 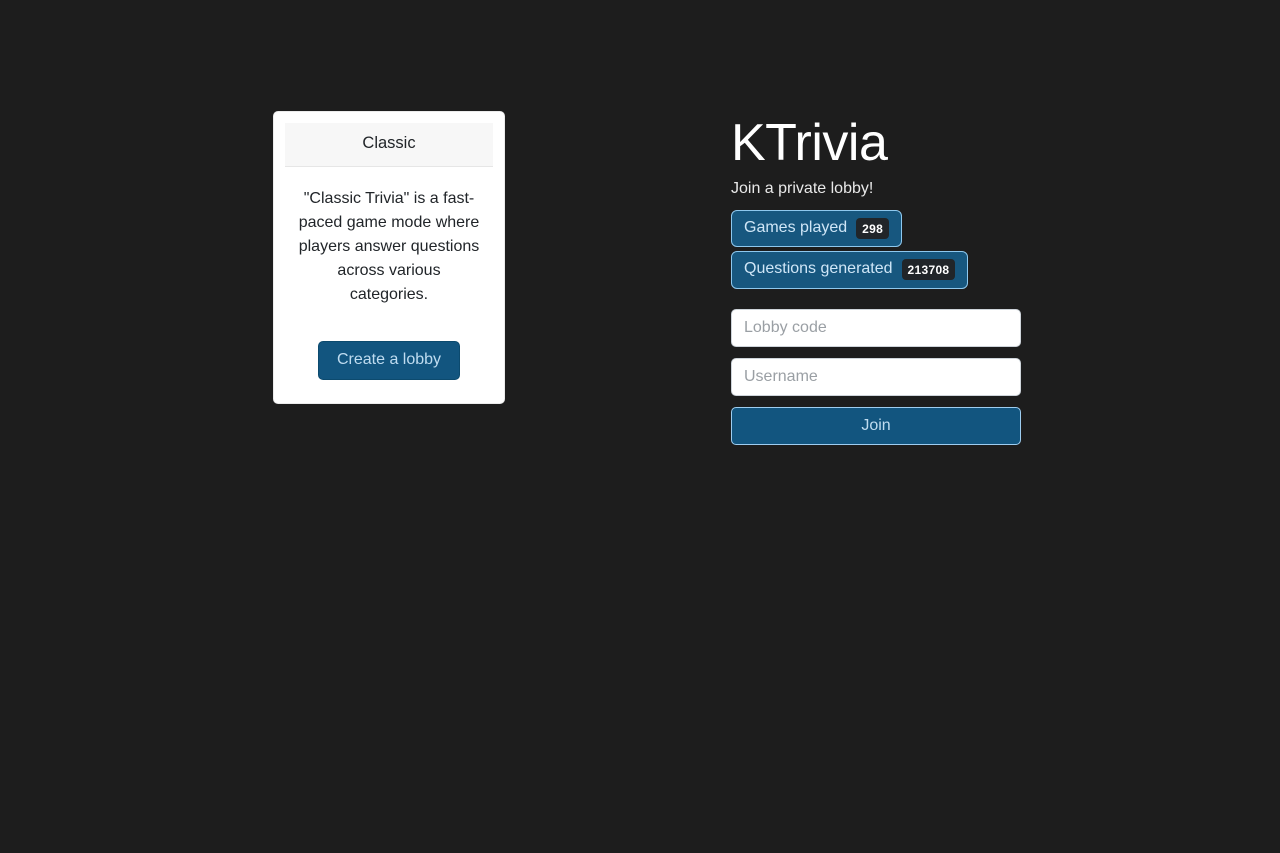 What do you see at coordinates (389, 145) in the screenshot?
I see `game-mode-card-header: Classic` at bounding box center [389, 145].